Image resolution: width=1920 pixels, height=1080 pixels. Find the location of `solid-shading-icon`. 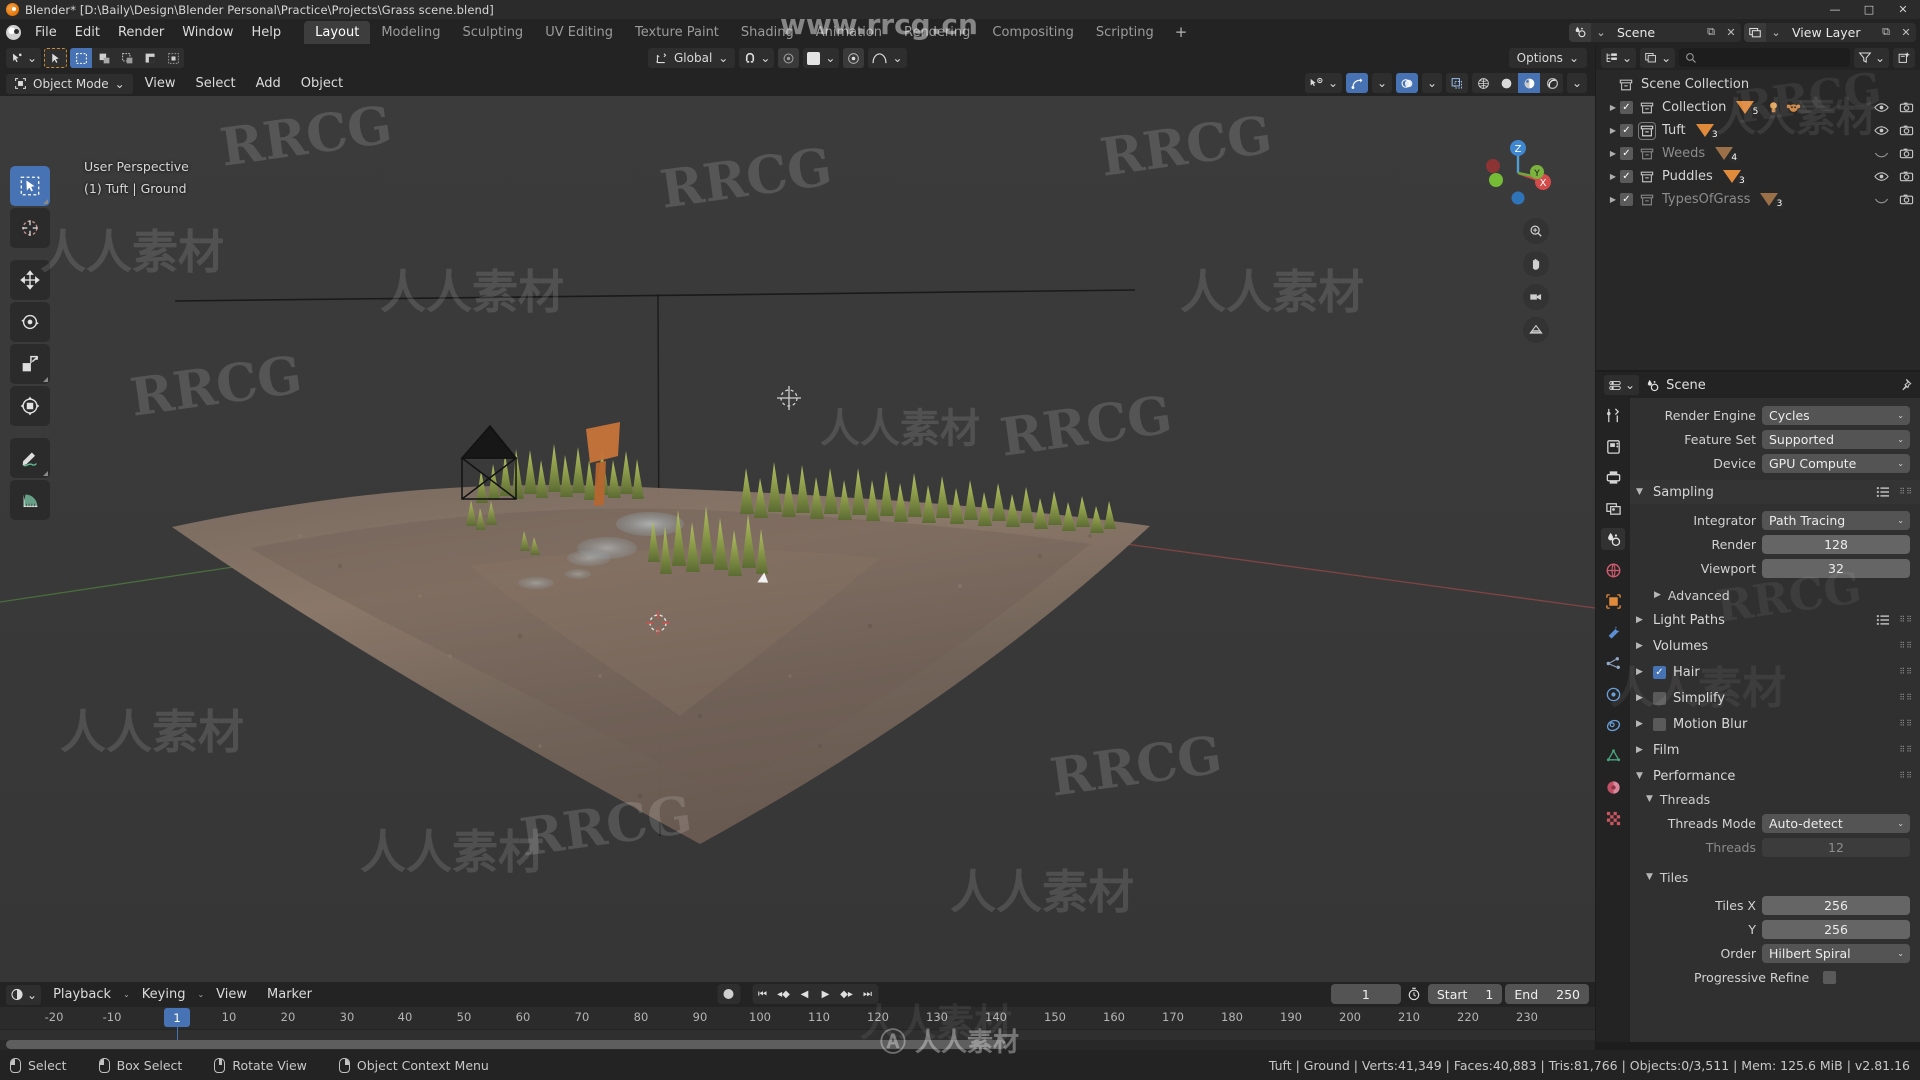

solid-shading-icon is located at coordinates (1506, 83).